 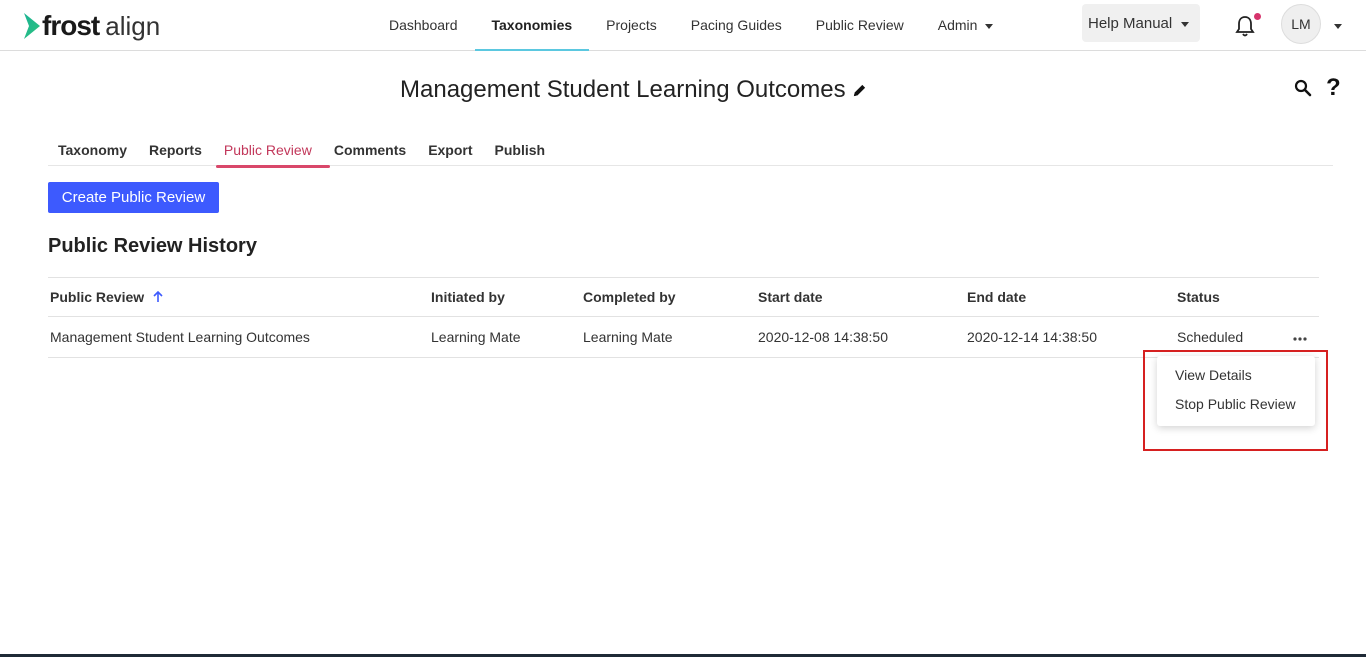 I want to click on avatar-initials: LM, so click(x=1301, y=24).